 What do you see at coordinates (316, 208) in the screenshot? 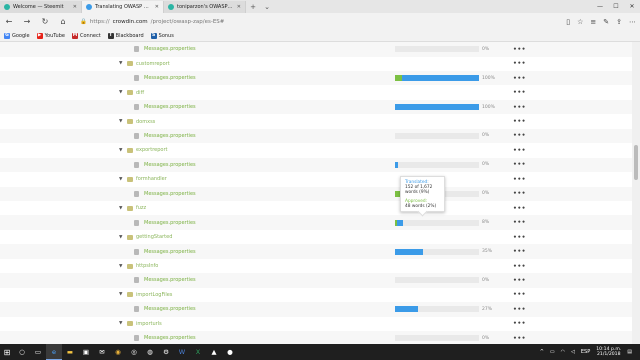
I see `folder-row: ▼ fuzz •••` at bounding box center [316, 208].